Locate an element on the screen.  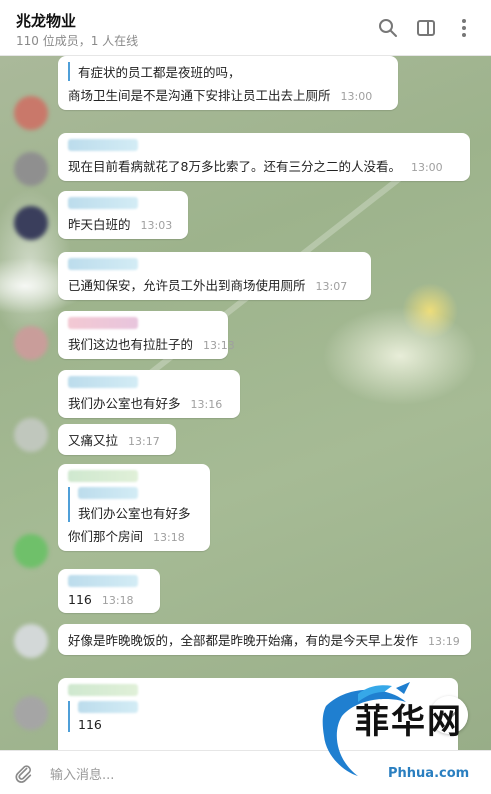
message-bubble: 116 13:18 is located at coordinates (109, 591).